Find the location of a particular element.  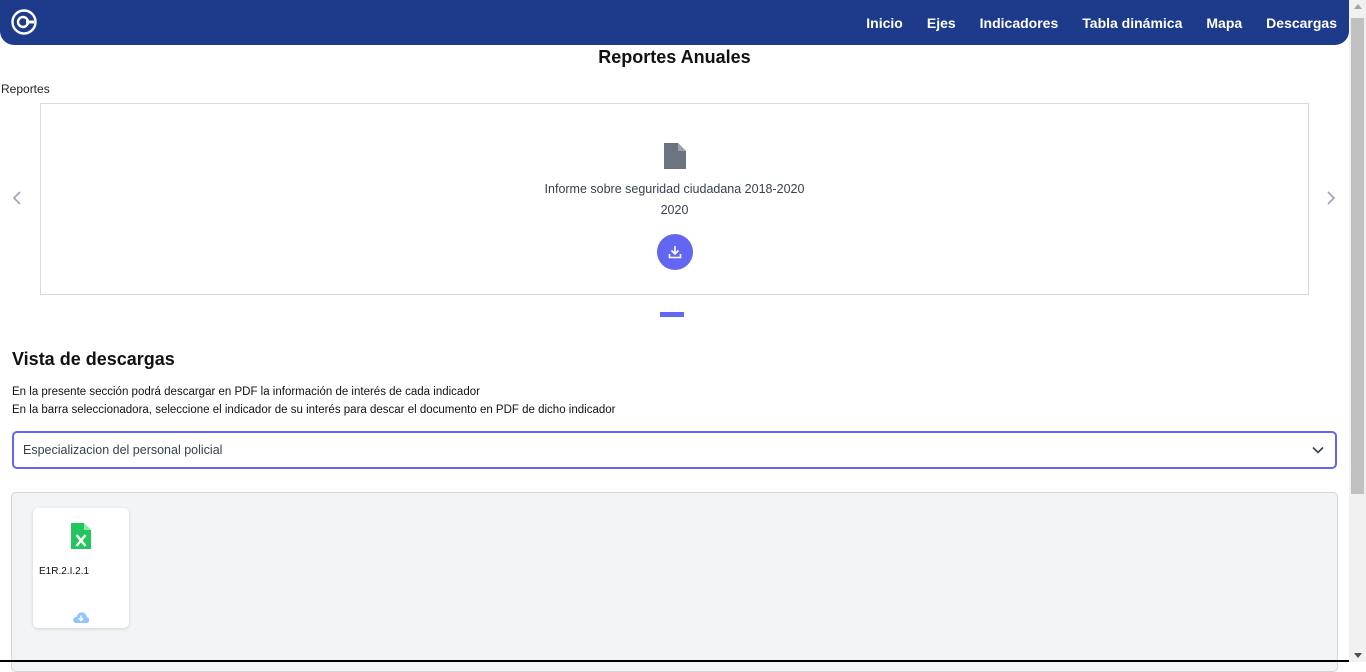

site-logo-icon is located at coordinates (24, 22).